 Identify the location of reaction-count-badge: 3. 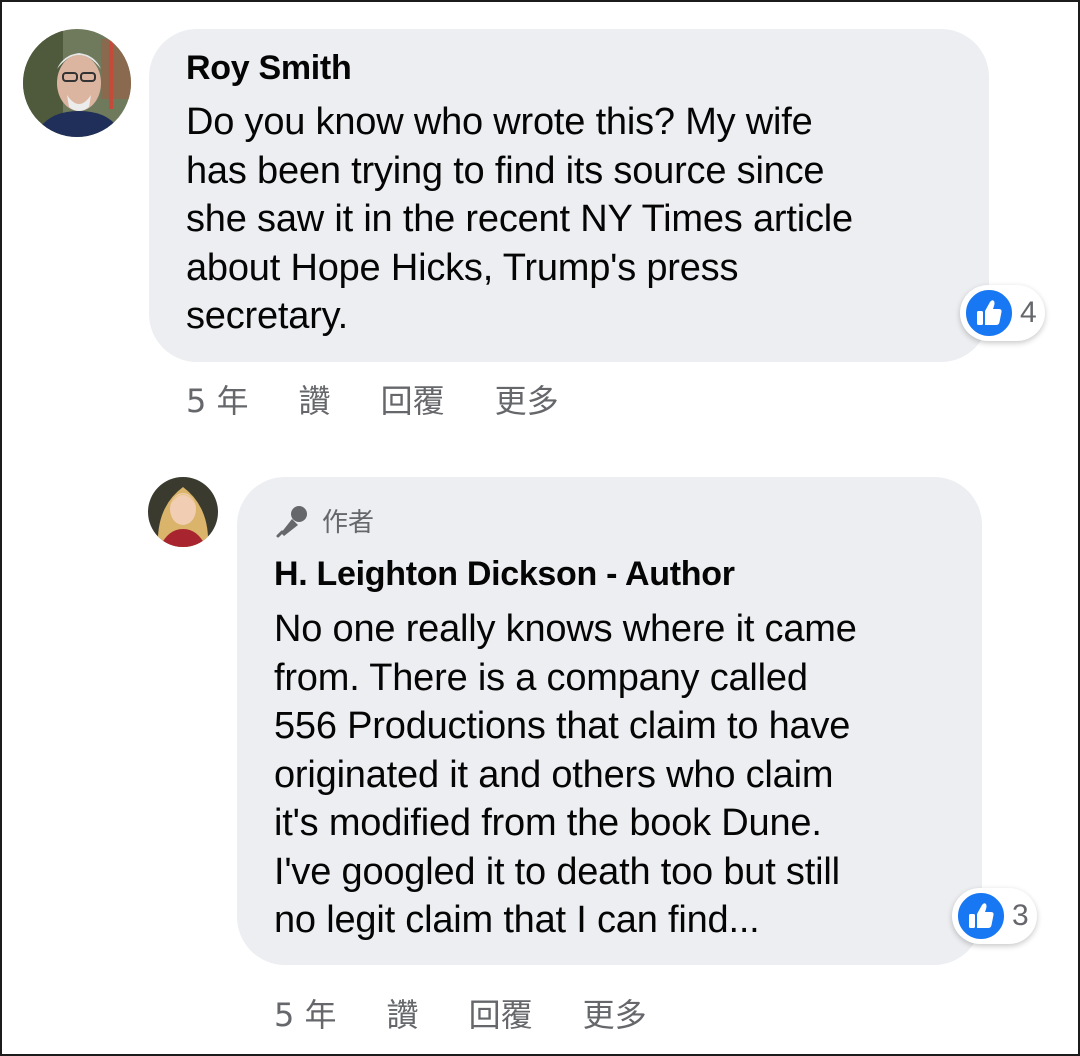
(994, 916).